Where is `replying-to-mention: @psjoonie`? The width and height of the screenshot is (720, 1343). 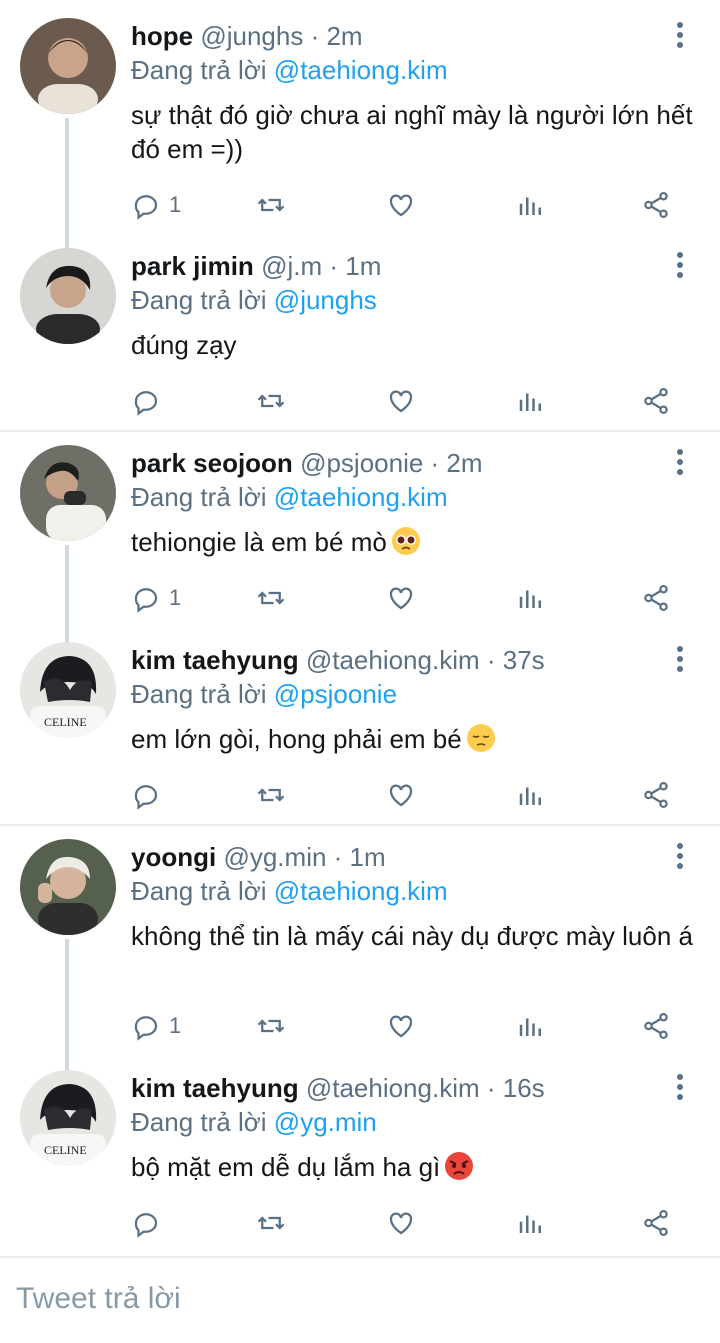 replying-to-mention: @psjoonie is located at coordinates (335, 694).